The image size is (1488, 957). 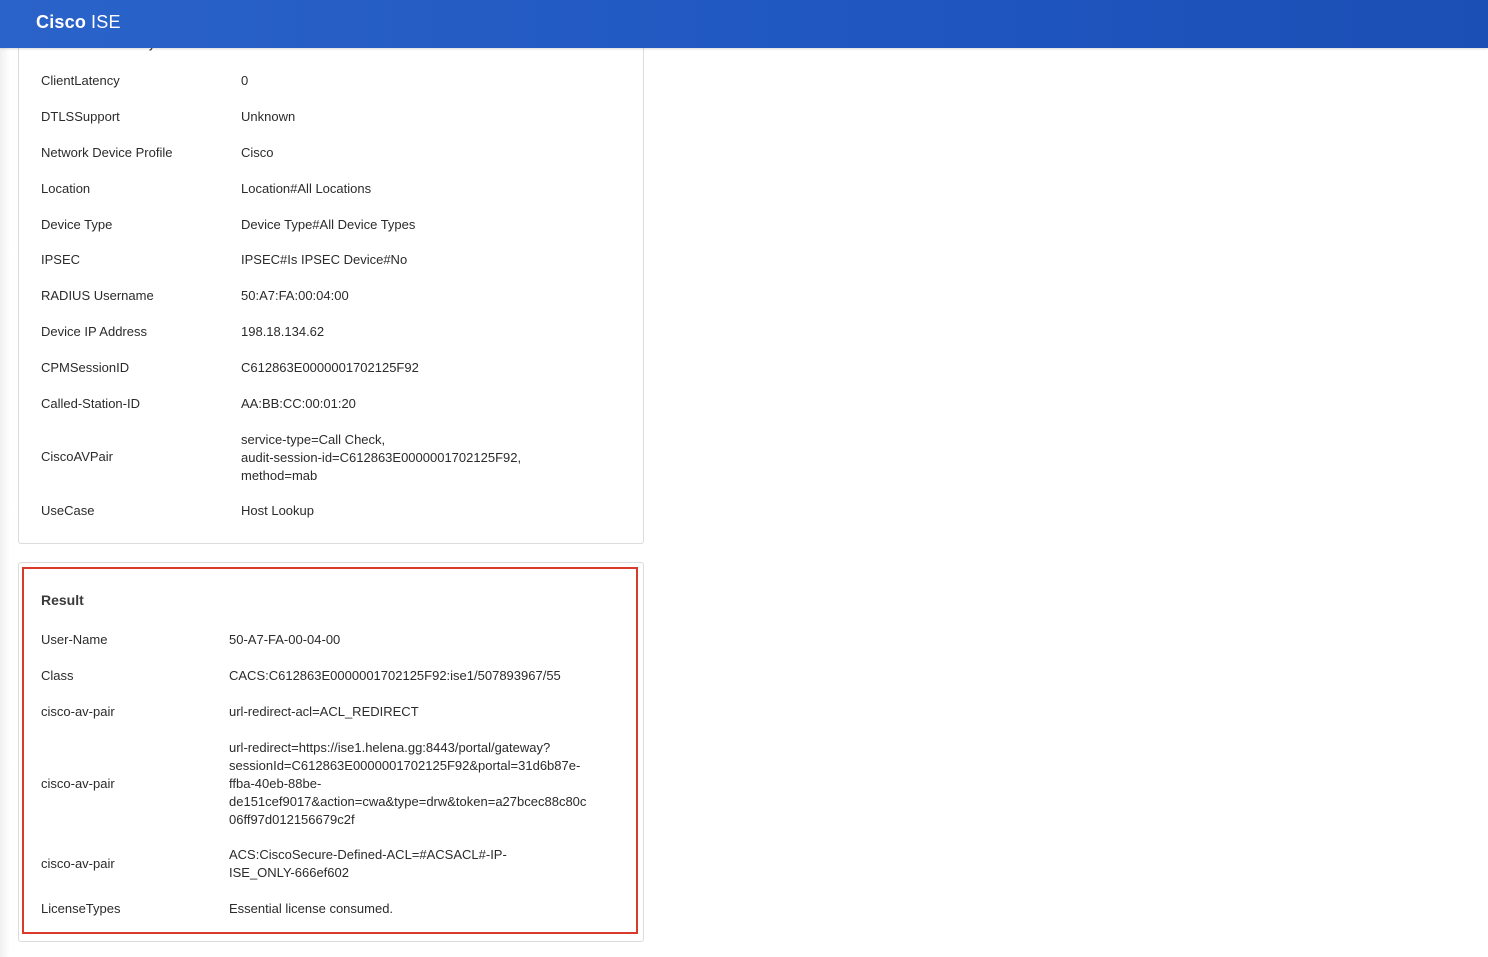 What do you see at coordinates (97, 295) in the screenshot?
I see `detail-key: RADIUS Username` at bounding box center [97, 295].